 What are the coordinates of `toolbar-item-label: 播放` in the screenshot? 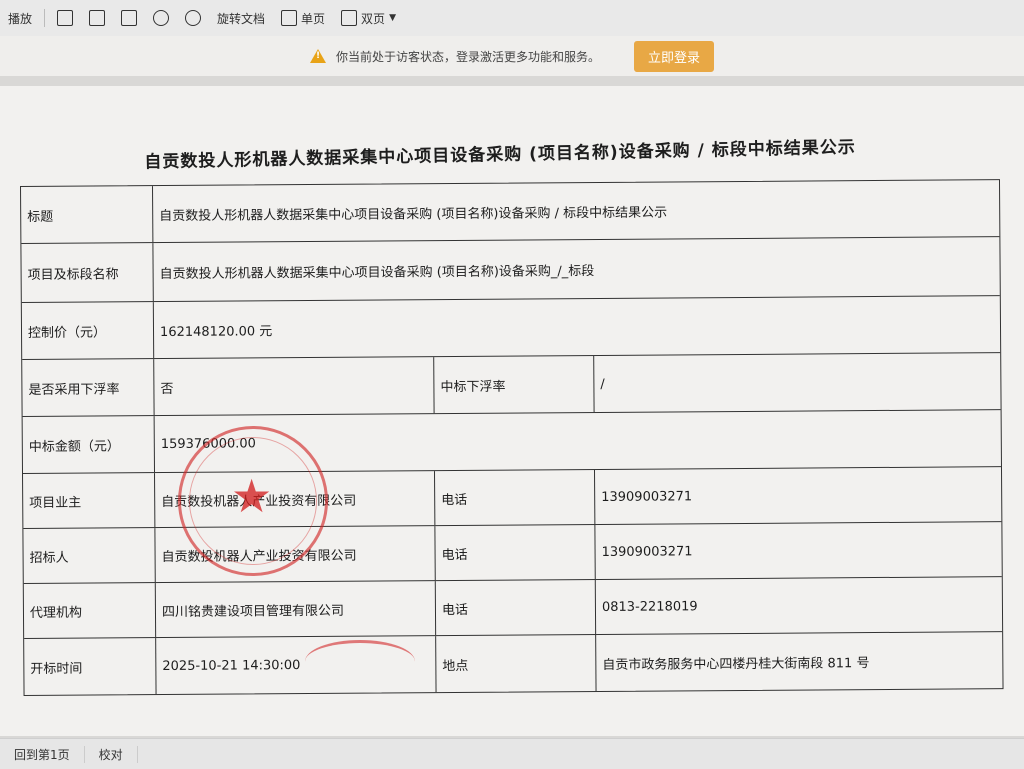 It's located at (20, 18).